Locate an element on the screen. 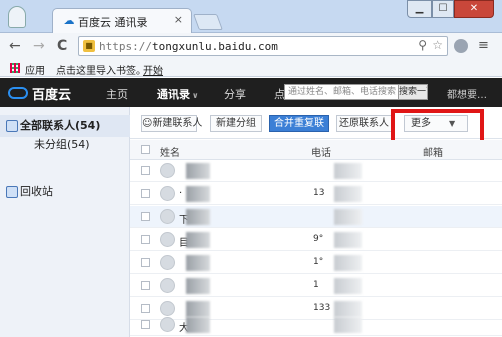 The width and height of the screenshot is (502, 337). merge-duplicates-button: 合并重复联 is located at coordinates (299, 123).